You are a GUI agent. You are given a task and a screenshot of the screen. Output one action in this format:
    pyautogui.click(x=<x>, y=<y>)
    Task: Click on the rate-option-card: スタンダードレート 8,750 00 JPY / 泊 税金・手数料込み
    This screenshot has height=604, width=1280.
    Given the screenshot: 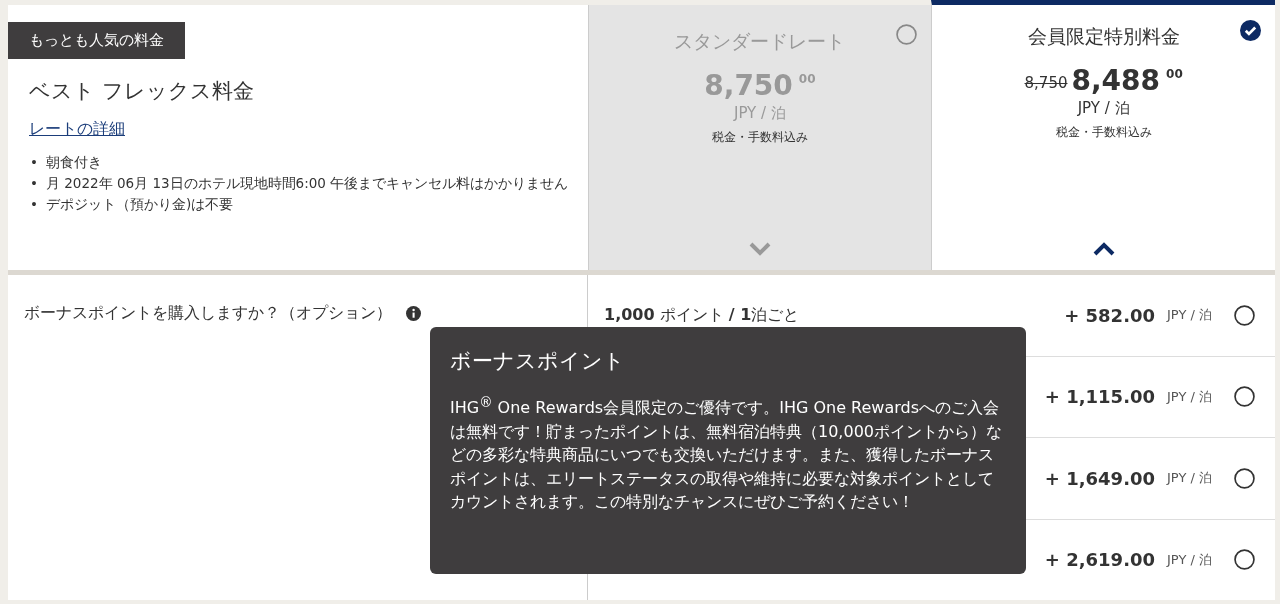 What is the action you would take?
    pyautogui.click(x=759, y=137)
    